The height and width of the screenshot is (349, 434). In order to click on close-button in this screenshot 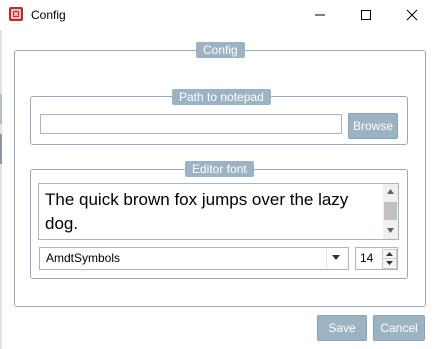, I will do `click(411, 15)`.